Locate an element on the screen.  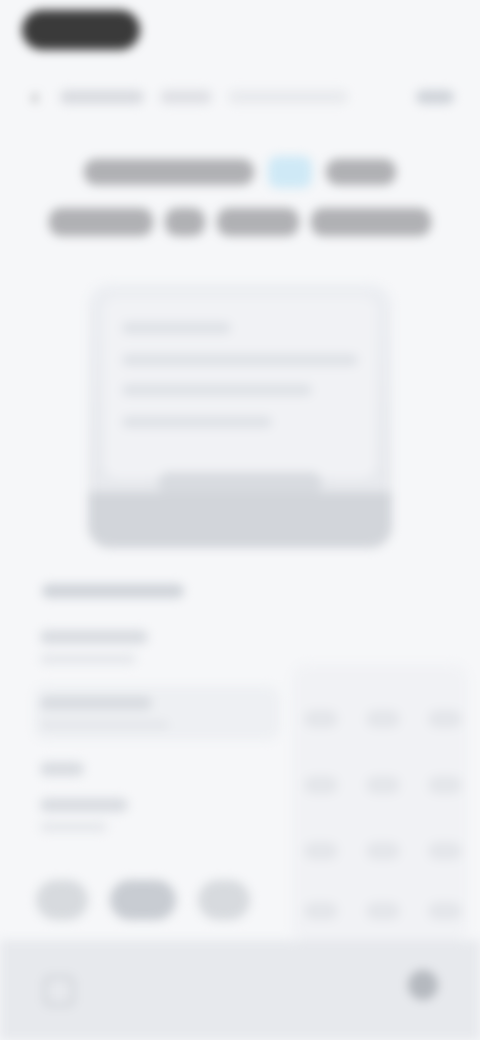
hero-card-inner is located at coordinates (240, 388).